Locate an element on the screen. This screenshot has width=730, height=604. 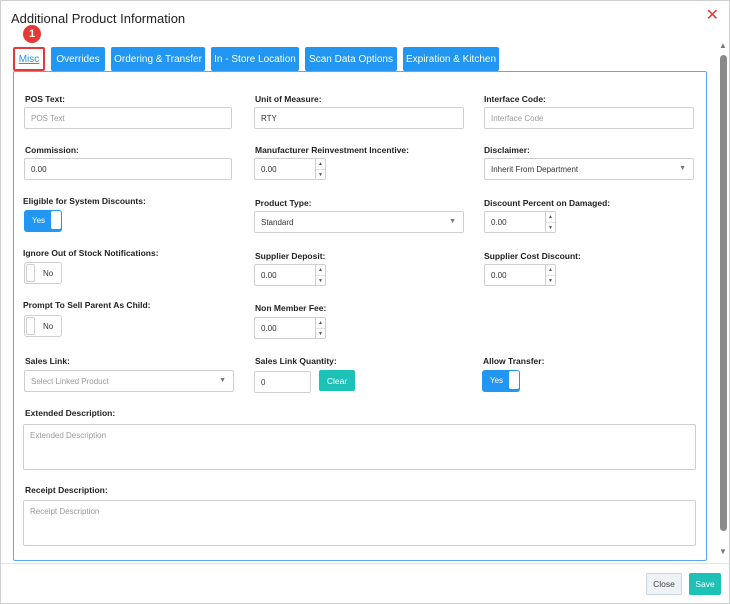
sales-link-quantity-label: Sales Link Quantity: is located at coordinates (296, 361).